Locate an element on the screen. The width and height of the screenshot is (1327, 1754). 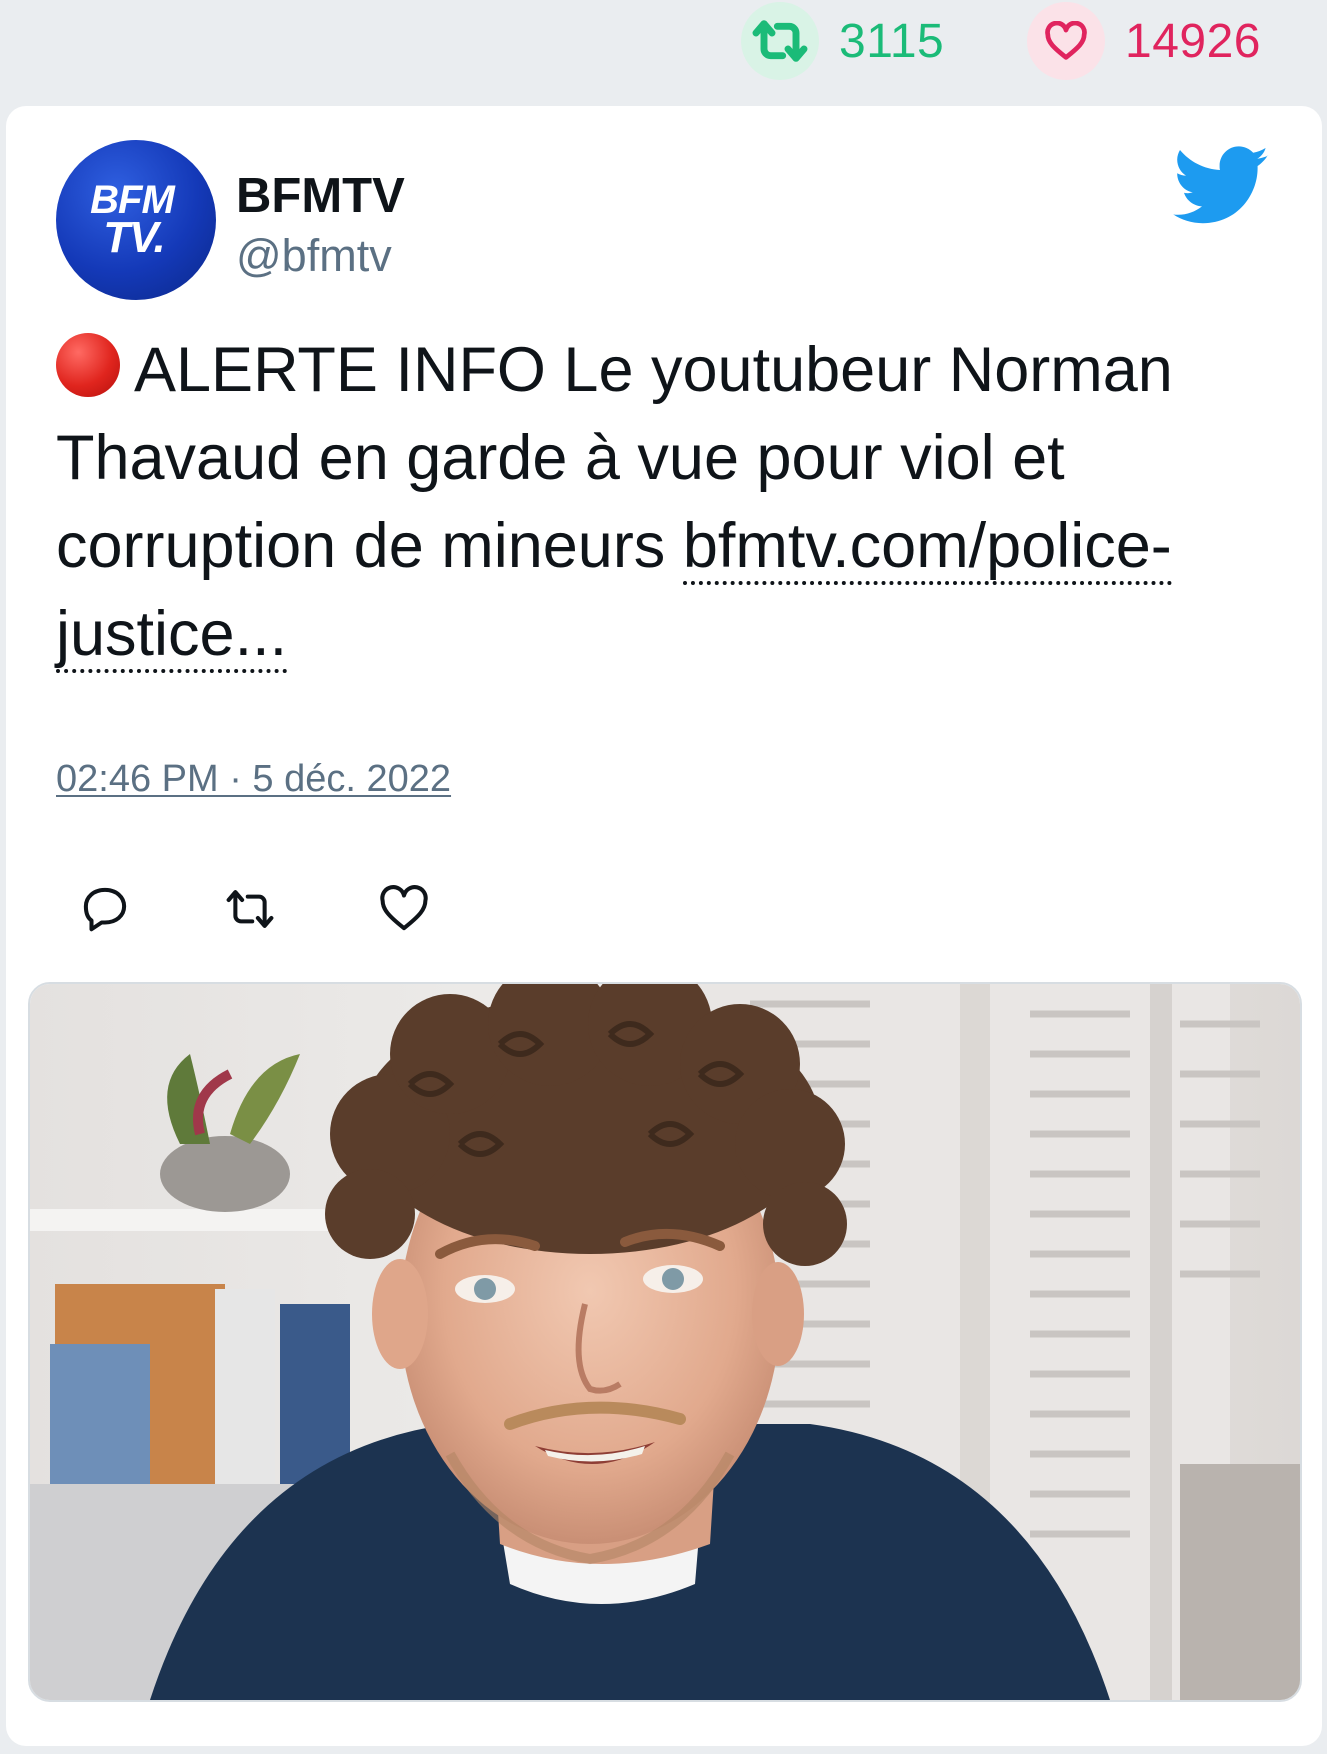
heart-stat-icon is located at coordinates (1066, 41).